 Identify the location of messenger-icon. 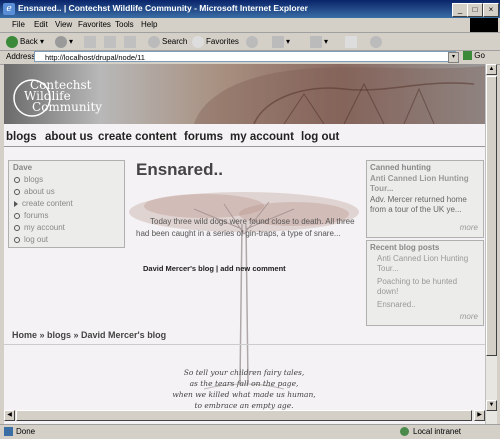
(376, 41).